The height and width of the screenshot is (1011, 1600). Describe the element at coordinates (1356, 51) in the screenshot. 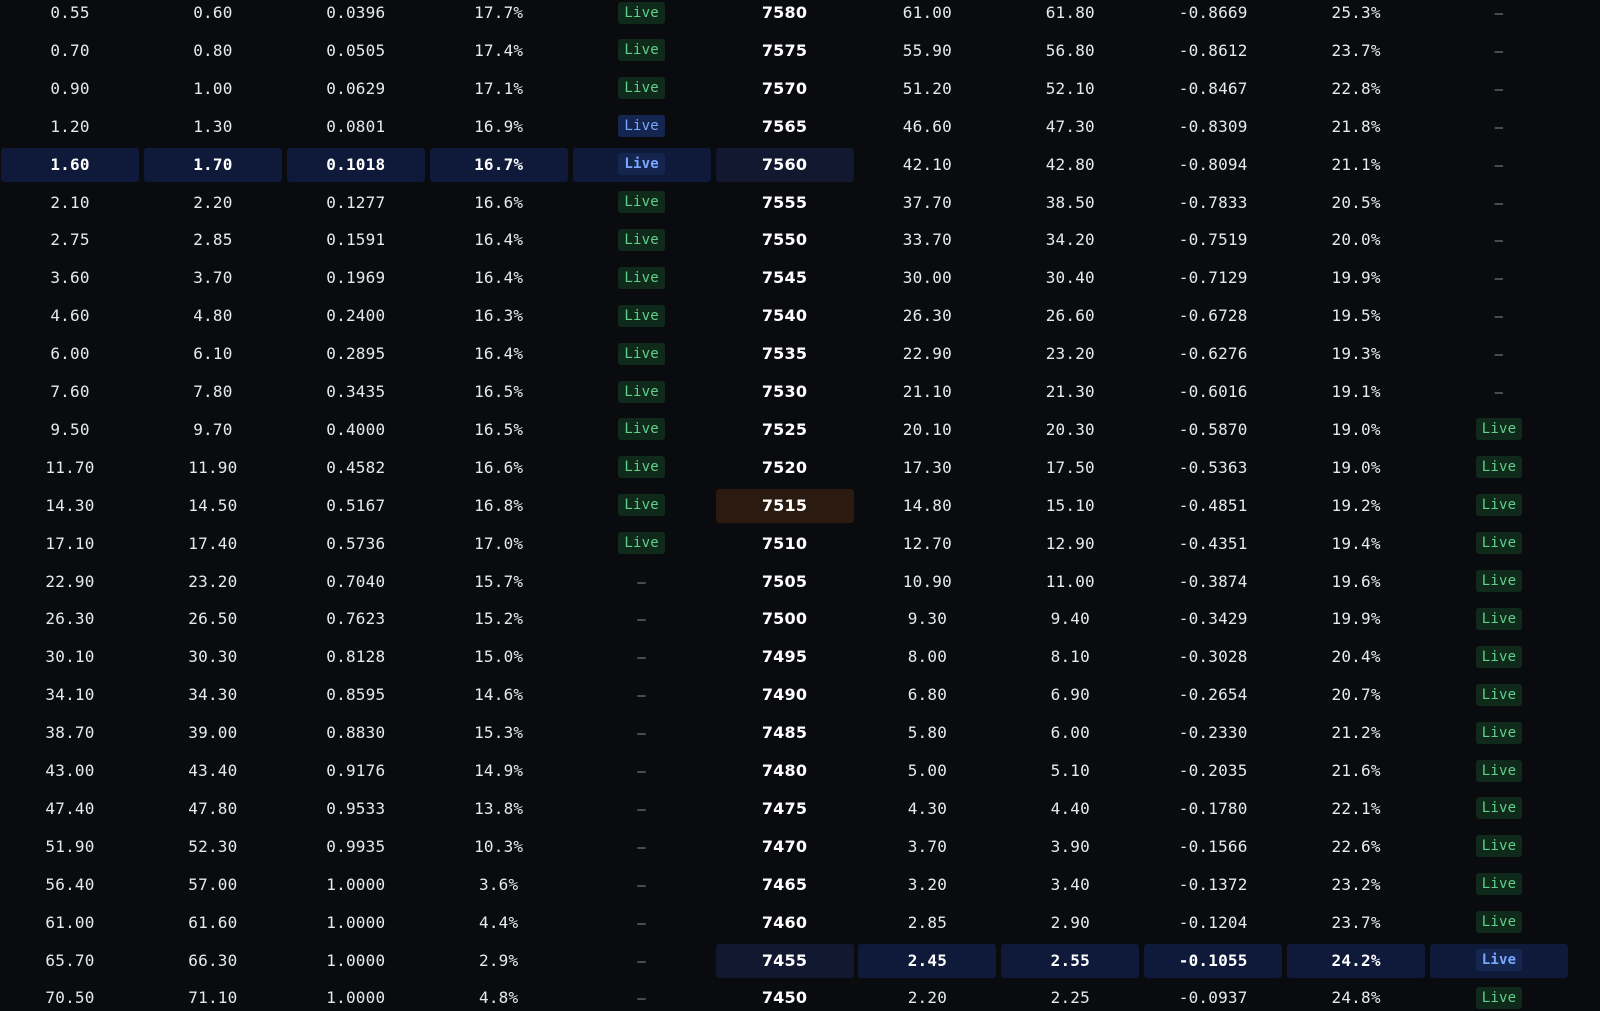

I see `put-iv-cell: 23.7%` at that location.